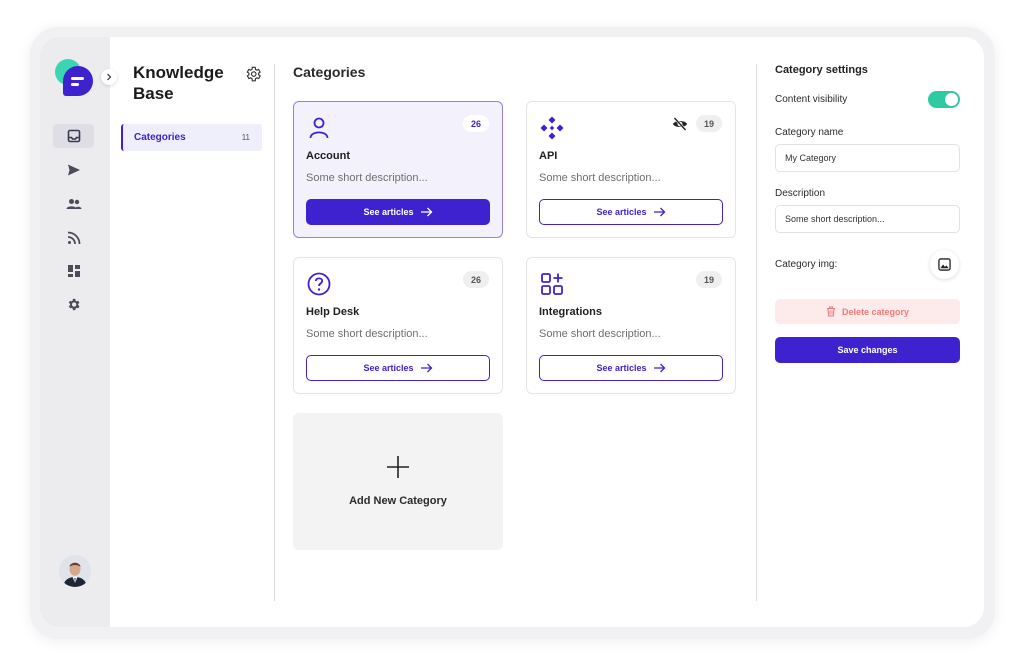  I want to click on user-icon, so click(319, 128).